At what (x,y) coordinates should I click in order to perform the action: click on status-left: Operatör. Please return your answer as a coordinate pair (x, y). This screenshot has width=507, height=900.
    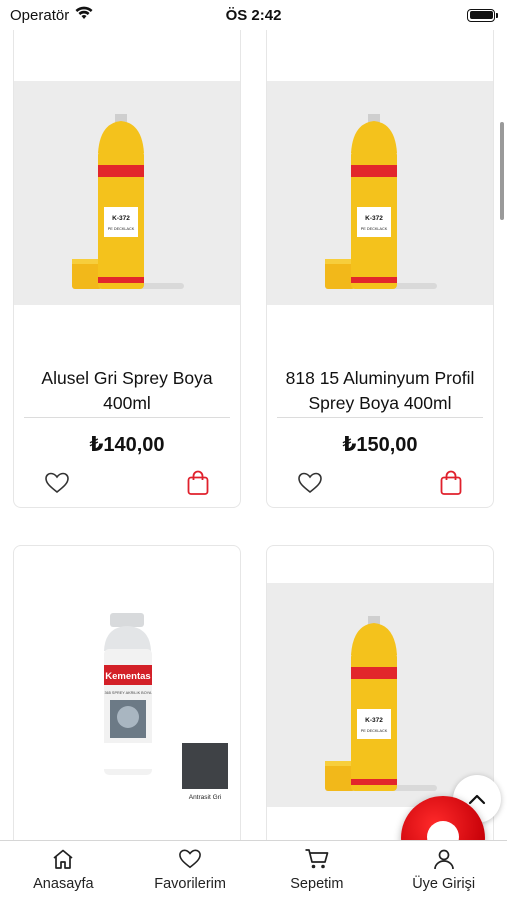
    Looking at the image, I should click on (51, 15).